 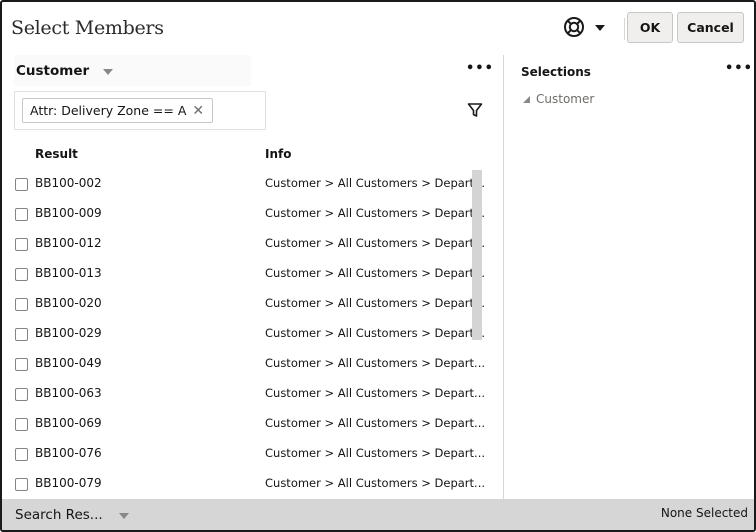 I want to click on selections-tree-node: Customer, so click(x=558, y=99).